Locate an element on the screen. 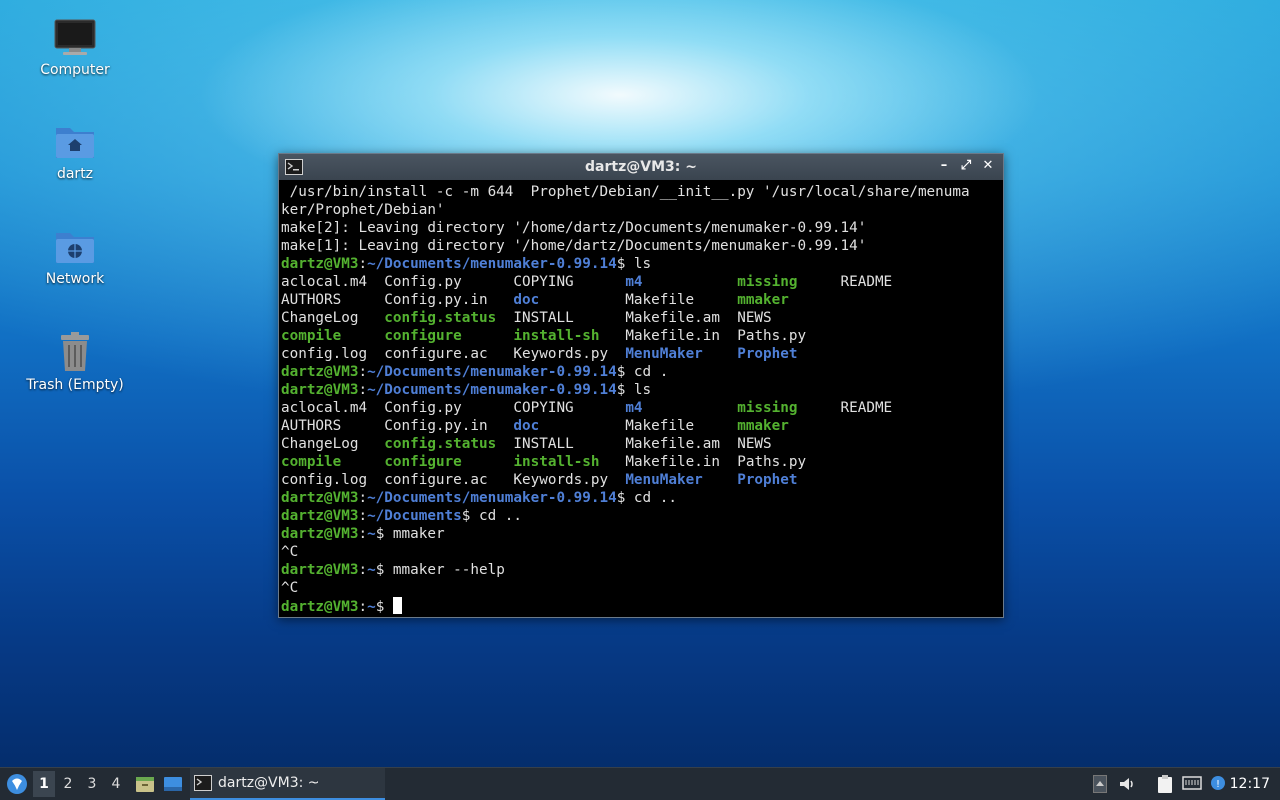  workspace-4: 4 is located at coordinates (116, 784).